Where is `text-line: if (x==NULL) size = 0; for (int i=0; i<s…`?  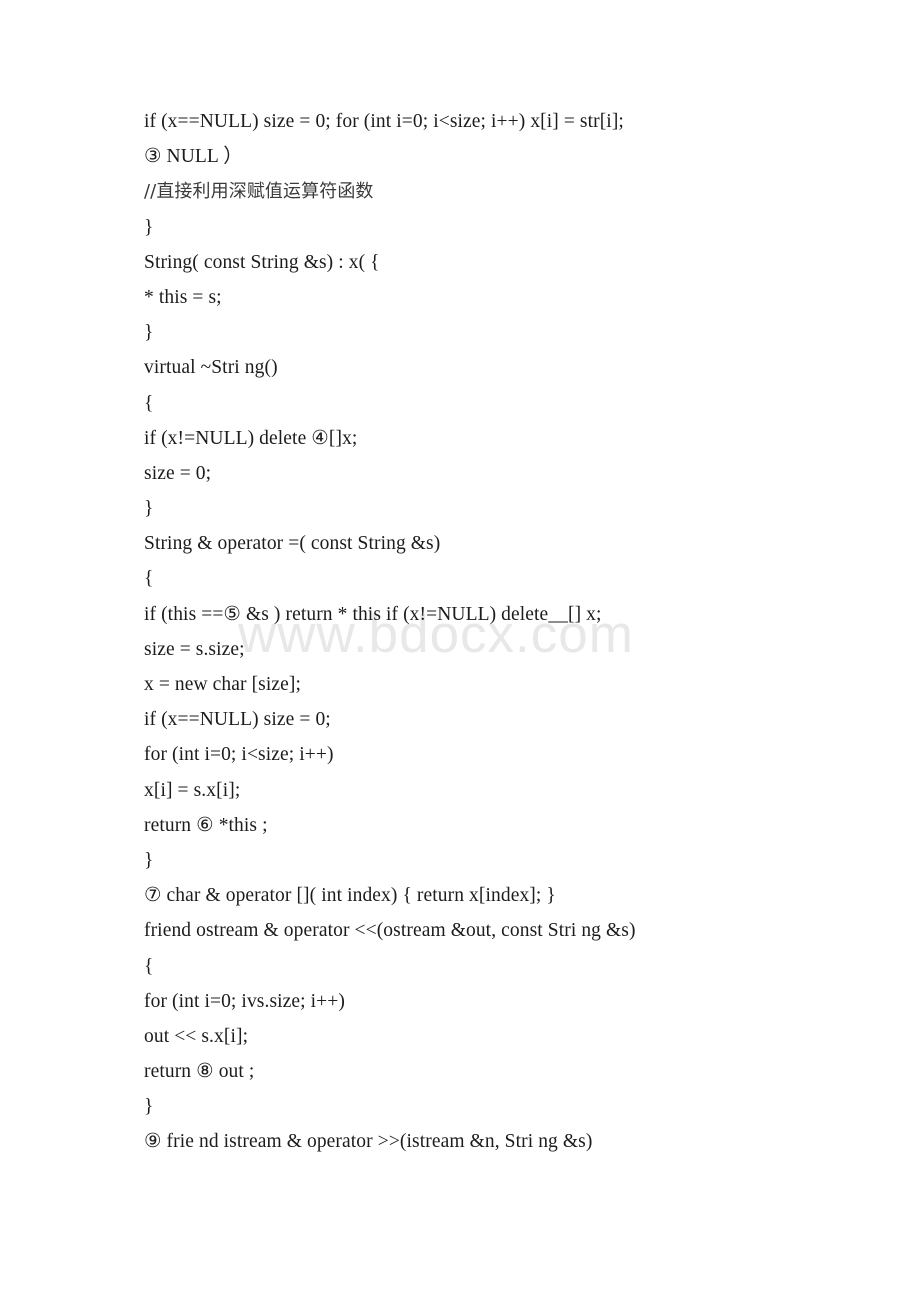 text-line: if (x==NULL) size = 0; for (int i=0; i<s… is located at coordinates (384, 121).